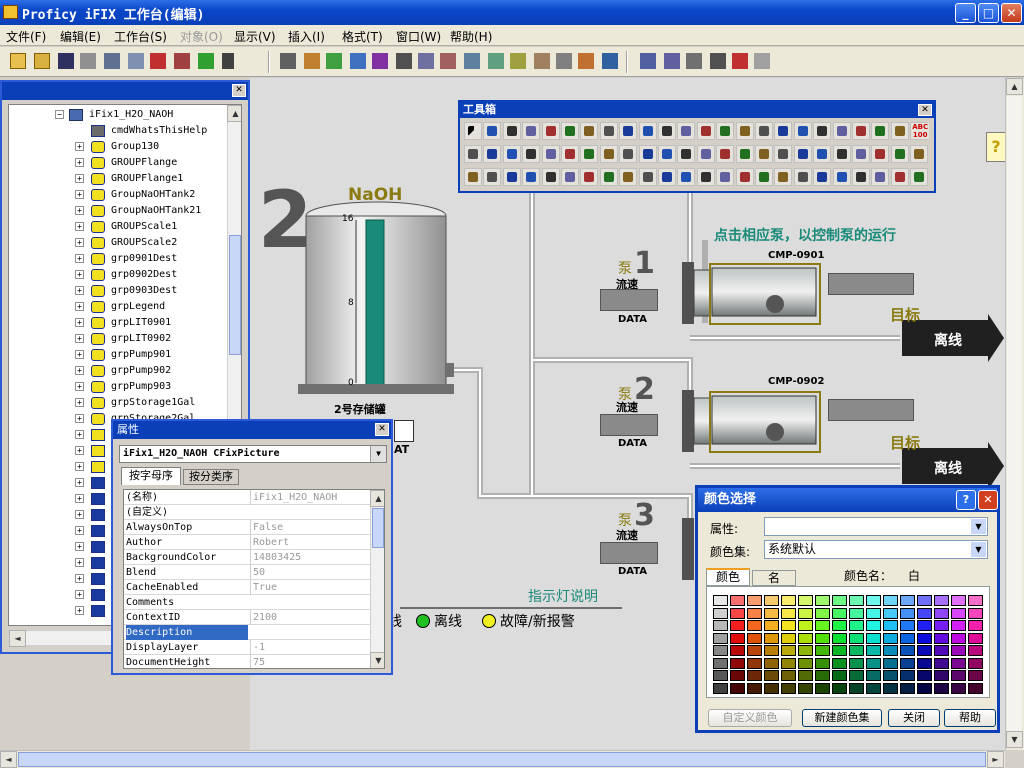 The height and width of the screenshot is (768, 1024). Describe the element at coordinates (334, 61) in the screenshot. I see `chart-icon` at that location.